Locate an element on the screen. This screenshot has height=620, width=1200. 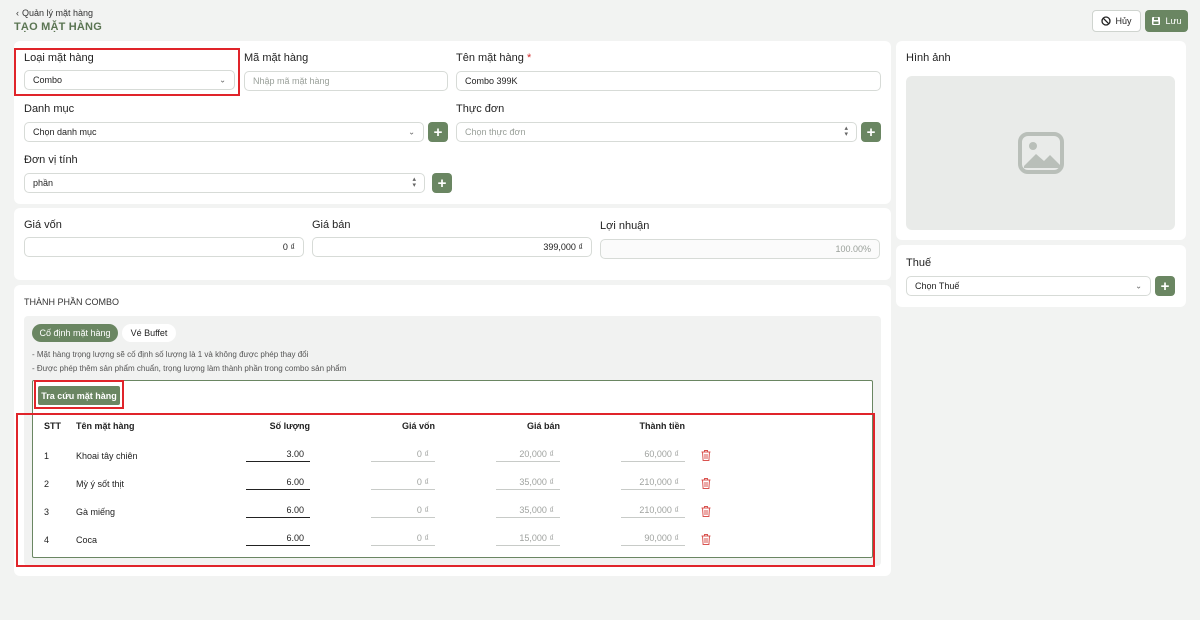
page-title: TẠO MẶT HÀNG is located at coordinates (58, 27).